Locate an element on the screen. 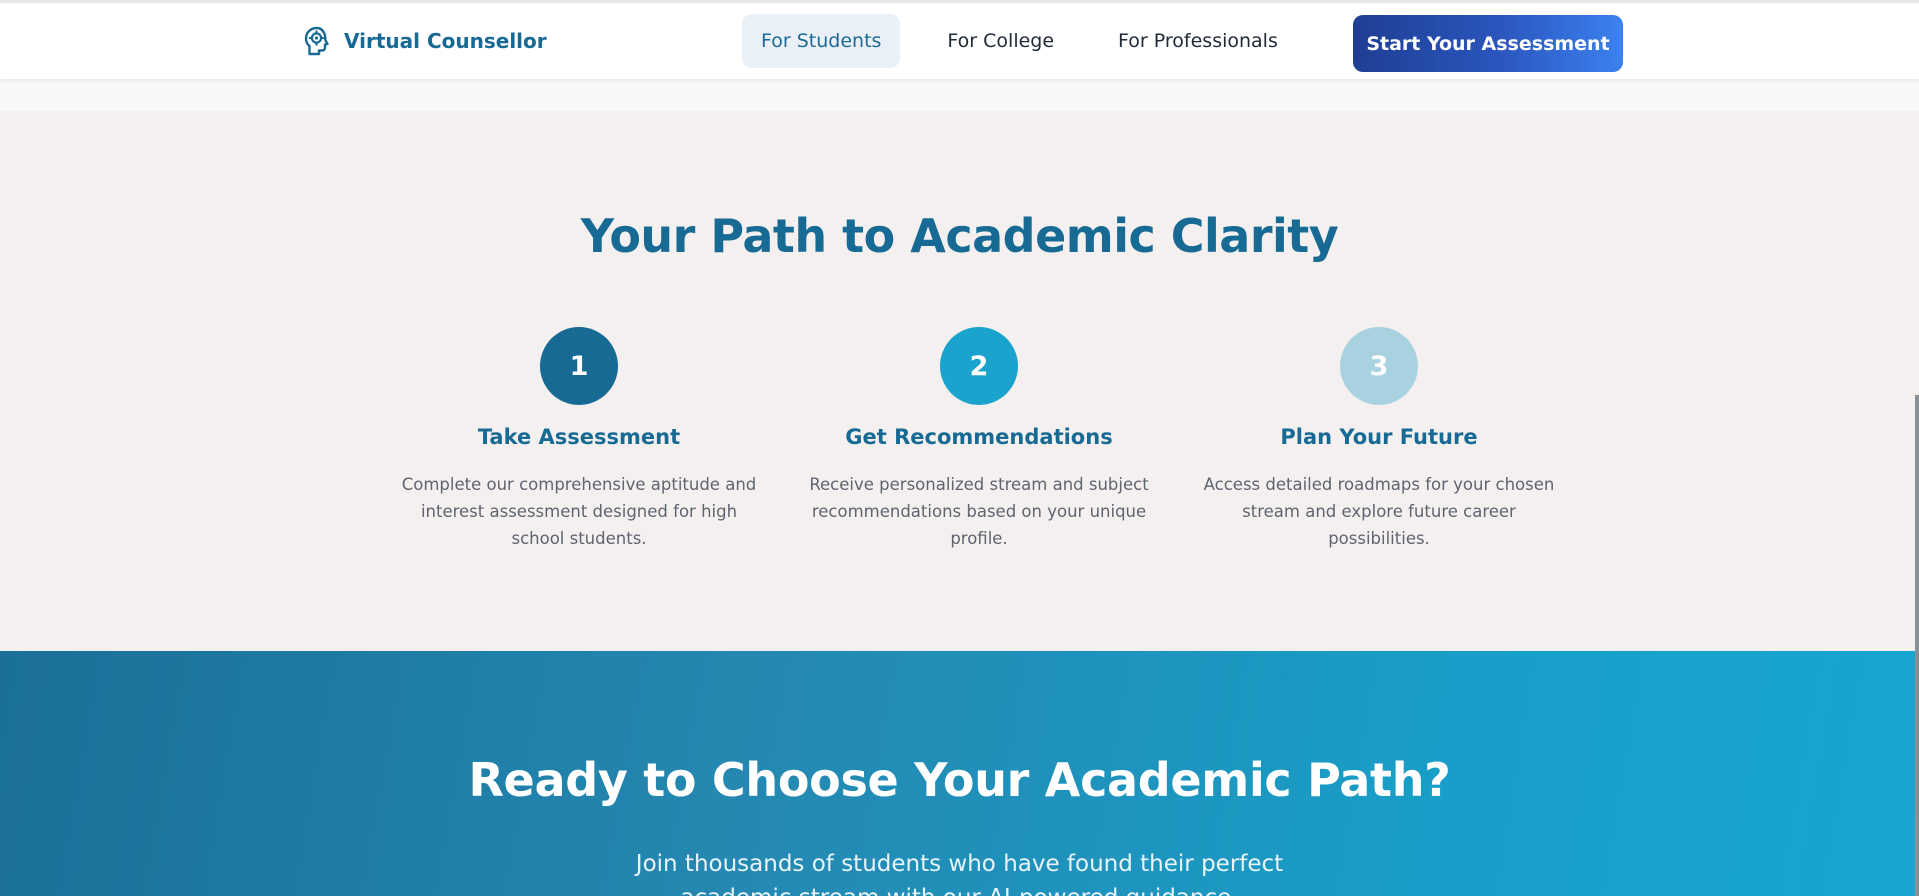 The image size is (1919, 896). brand-logo: Virtual Counsellor is located at coordinates (424, 41).